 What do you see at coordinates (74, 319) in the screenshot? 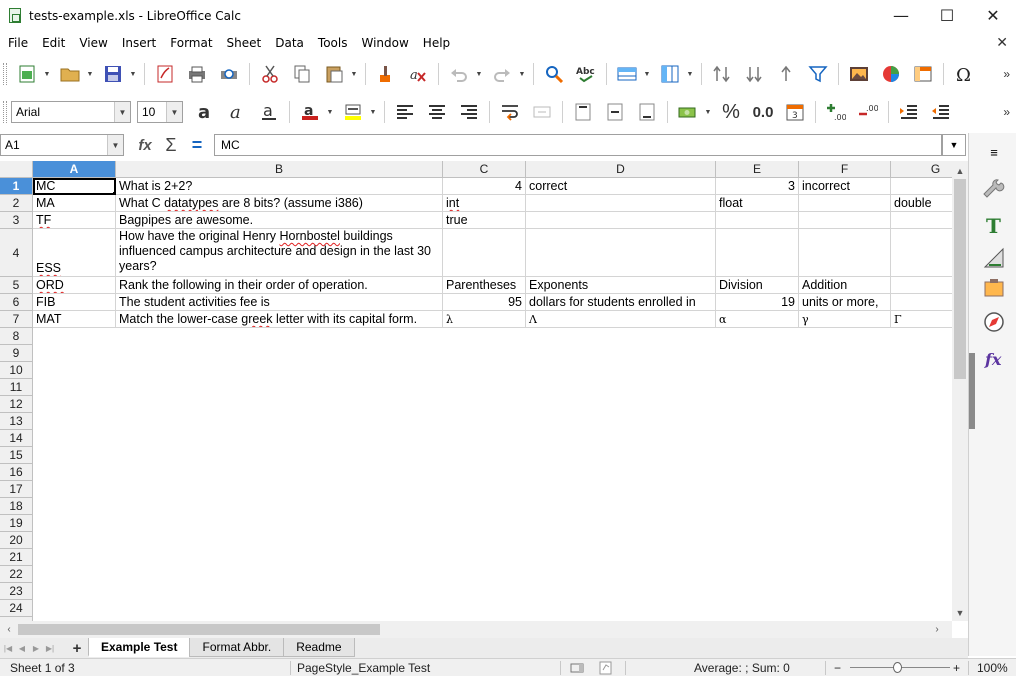
I see `cell-a7: MAT` at bounding box center [74, 319].